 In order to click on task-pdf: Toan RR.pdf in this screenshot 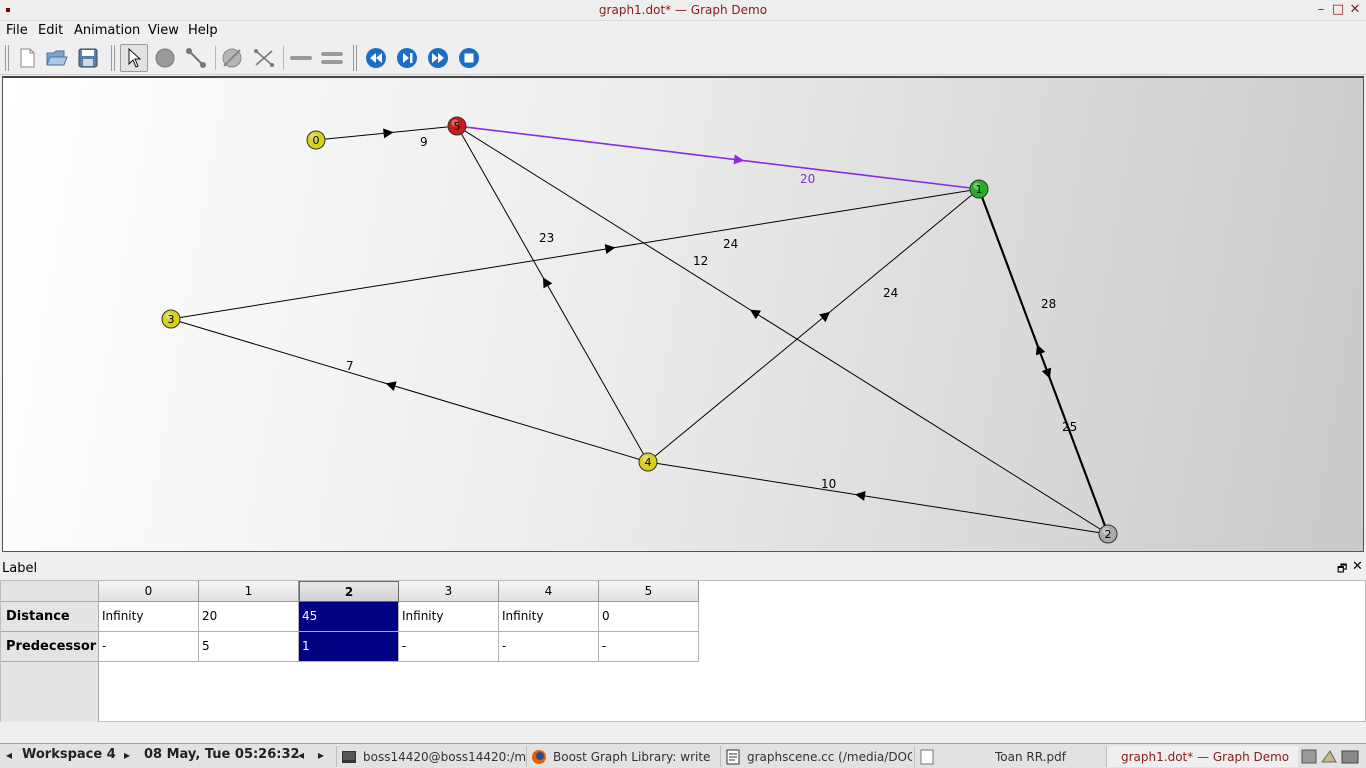, I will do `click(1009, 756)`.